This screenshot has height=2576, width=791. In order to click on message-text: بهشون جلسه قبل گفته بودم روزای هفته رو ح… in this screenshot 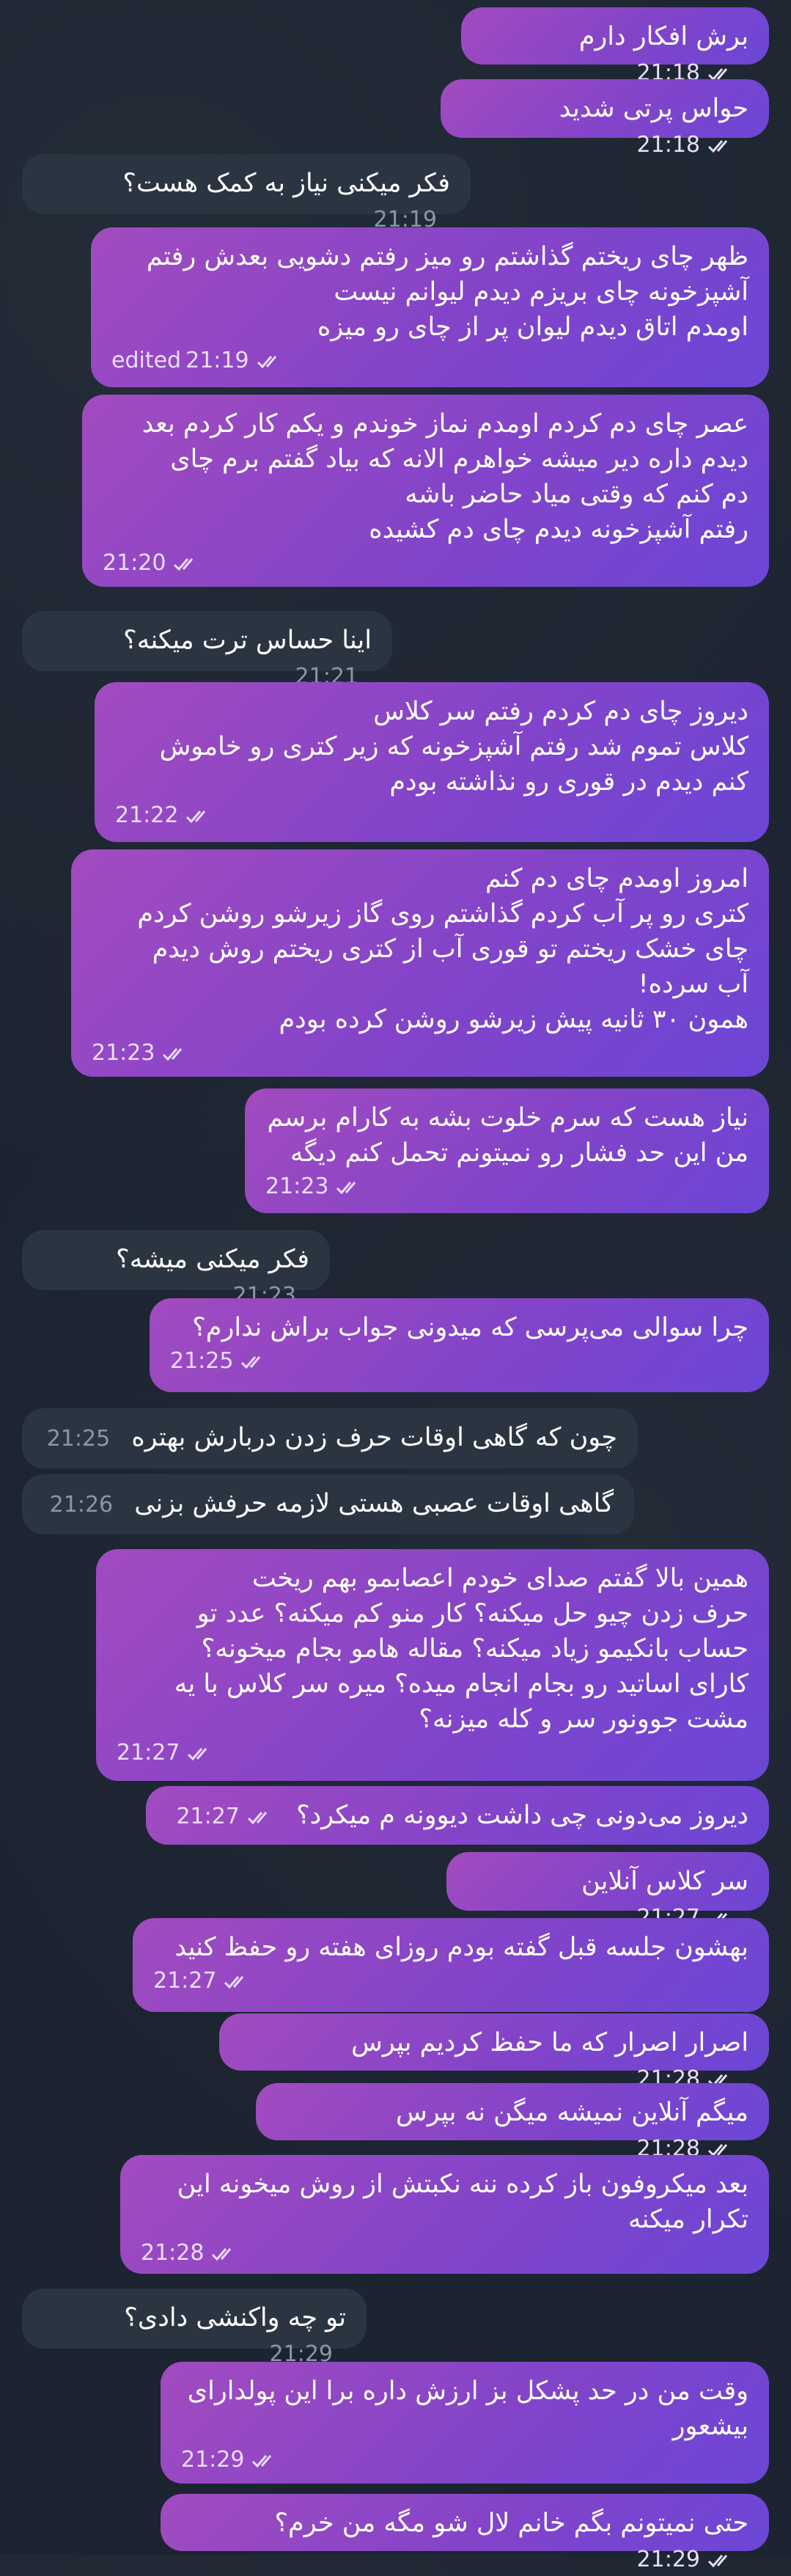, I will do `click(461, 1948)`.